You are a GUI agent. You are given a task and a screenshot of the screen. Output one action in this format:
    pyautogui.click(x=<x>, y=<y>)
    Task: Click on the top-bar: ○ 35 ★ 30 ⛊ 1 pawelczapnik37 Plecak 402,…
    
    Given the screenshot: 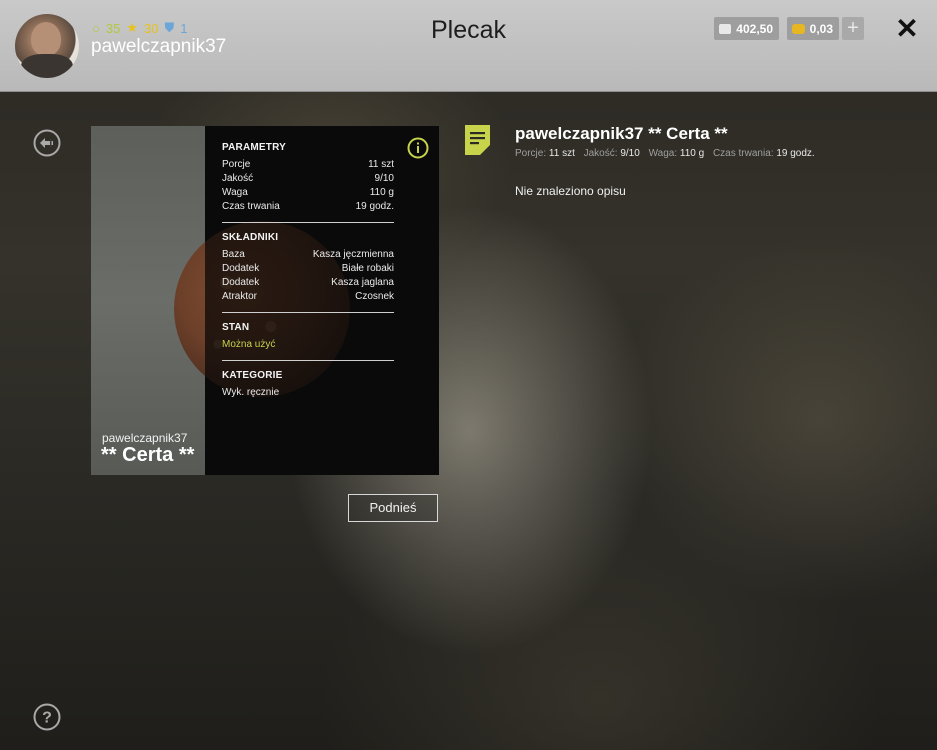 What is the action you would take?
    pyautogui.click(x=468, y=46)
    